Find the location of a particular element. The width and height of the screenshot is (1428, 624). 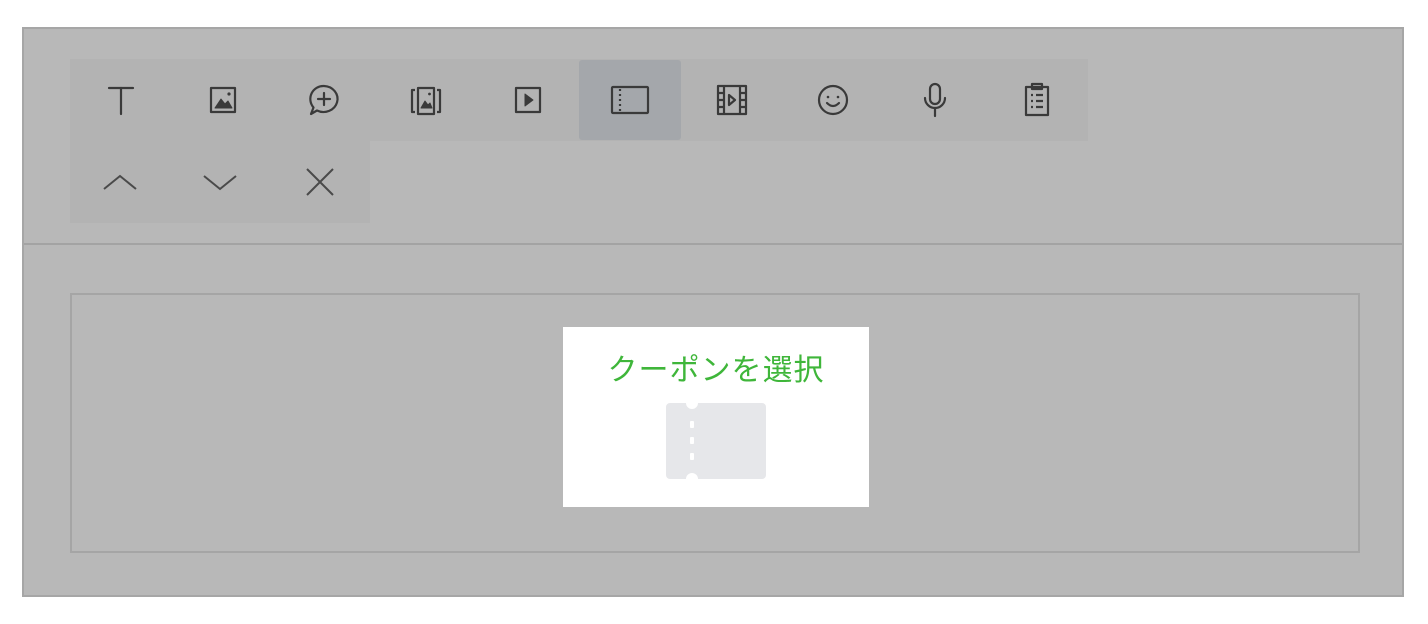

text-tool-button is located at coordinates (121, 100).